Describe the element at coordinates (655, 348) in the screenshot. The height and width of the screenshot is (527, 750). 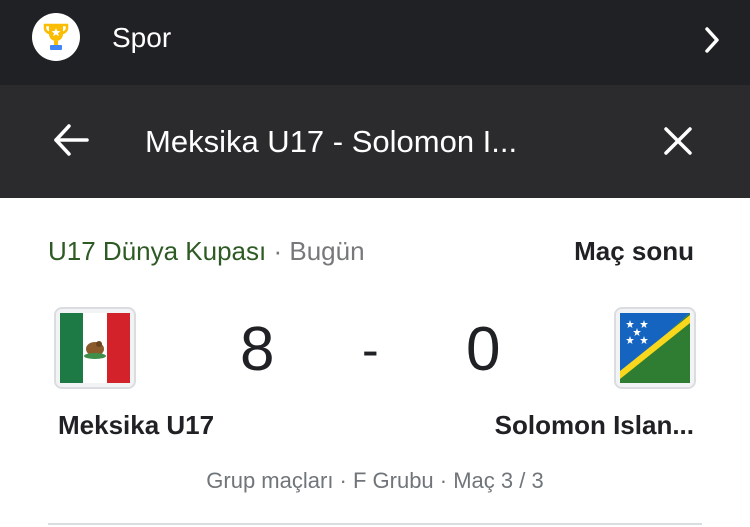
I see `solomon-islands-flag-icon` at that location.